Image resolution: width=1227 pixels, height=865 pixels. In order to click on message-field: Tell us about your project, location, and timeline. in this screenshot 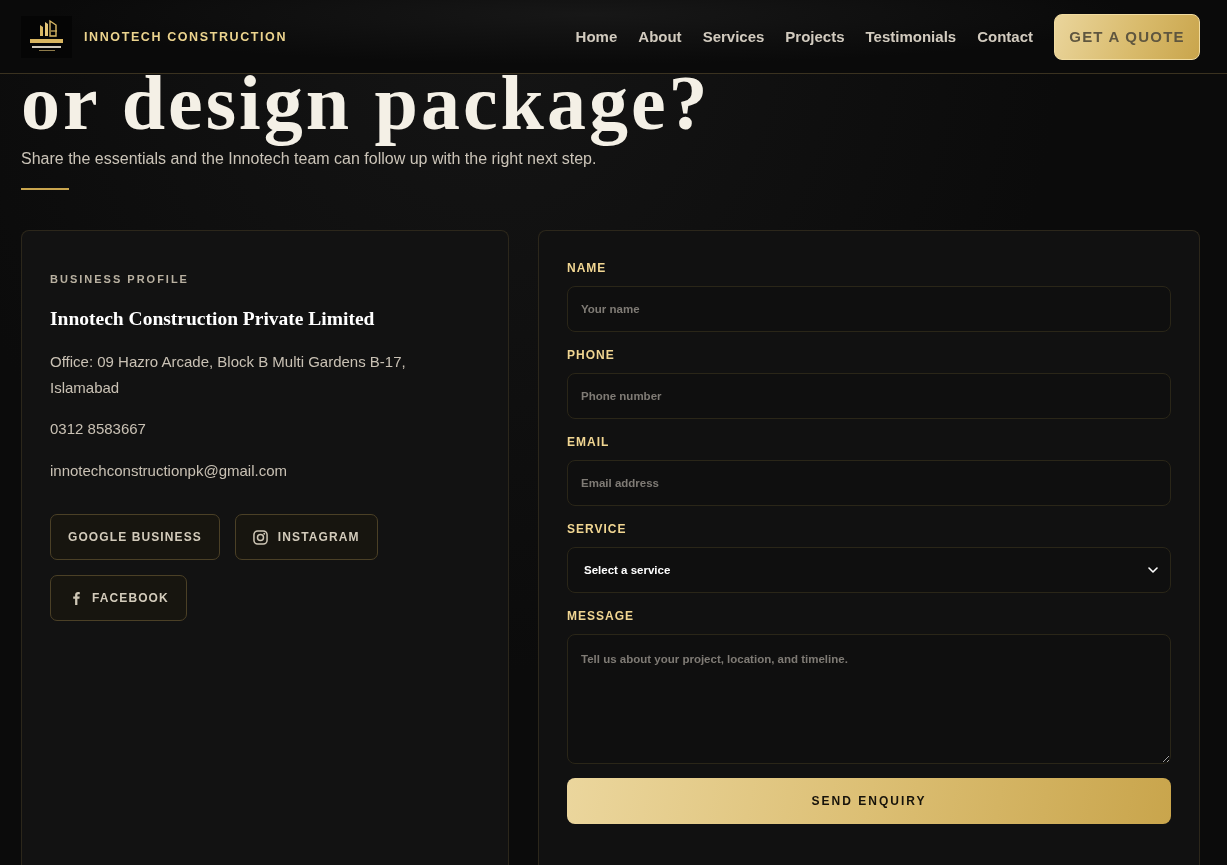, I will do `click(869, 699)`.